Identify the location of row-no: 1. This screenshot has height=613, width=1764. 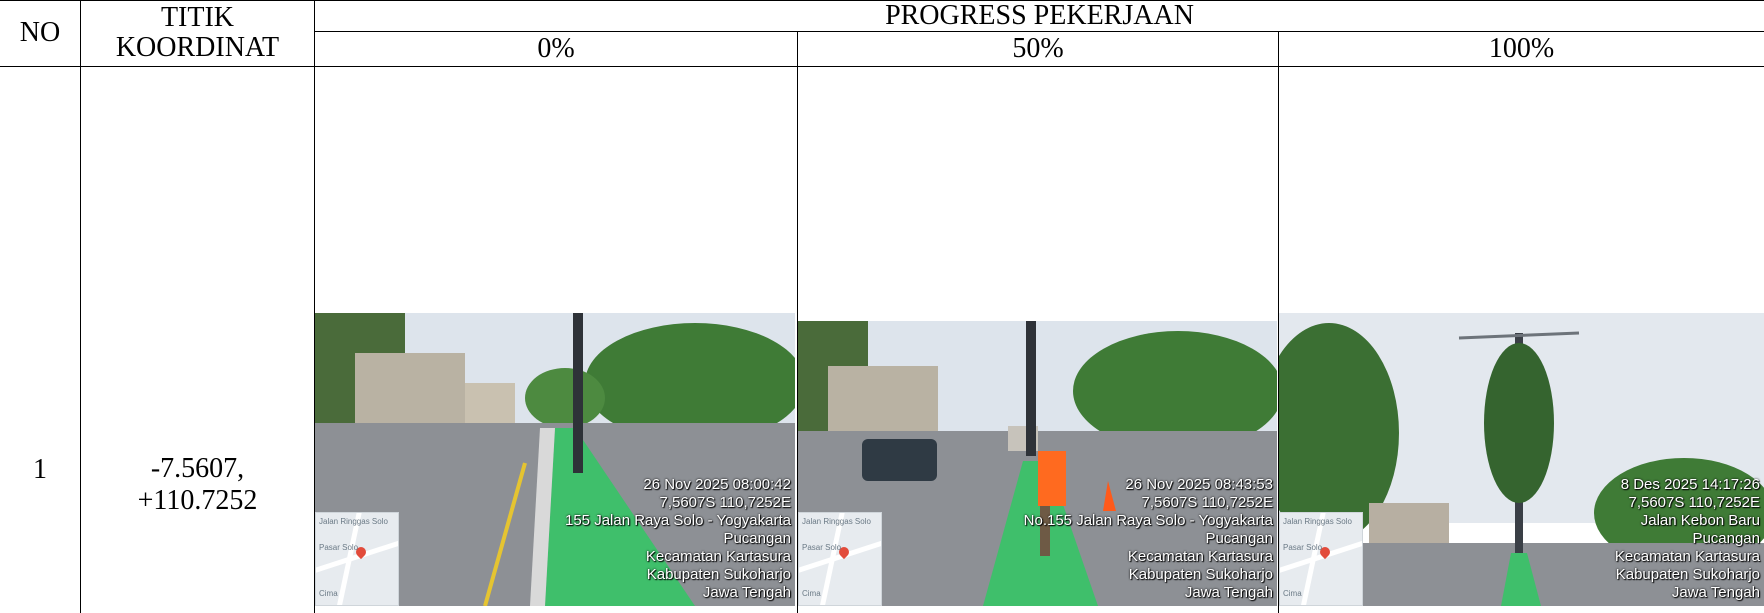
(40, 469).